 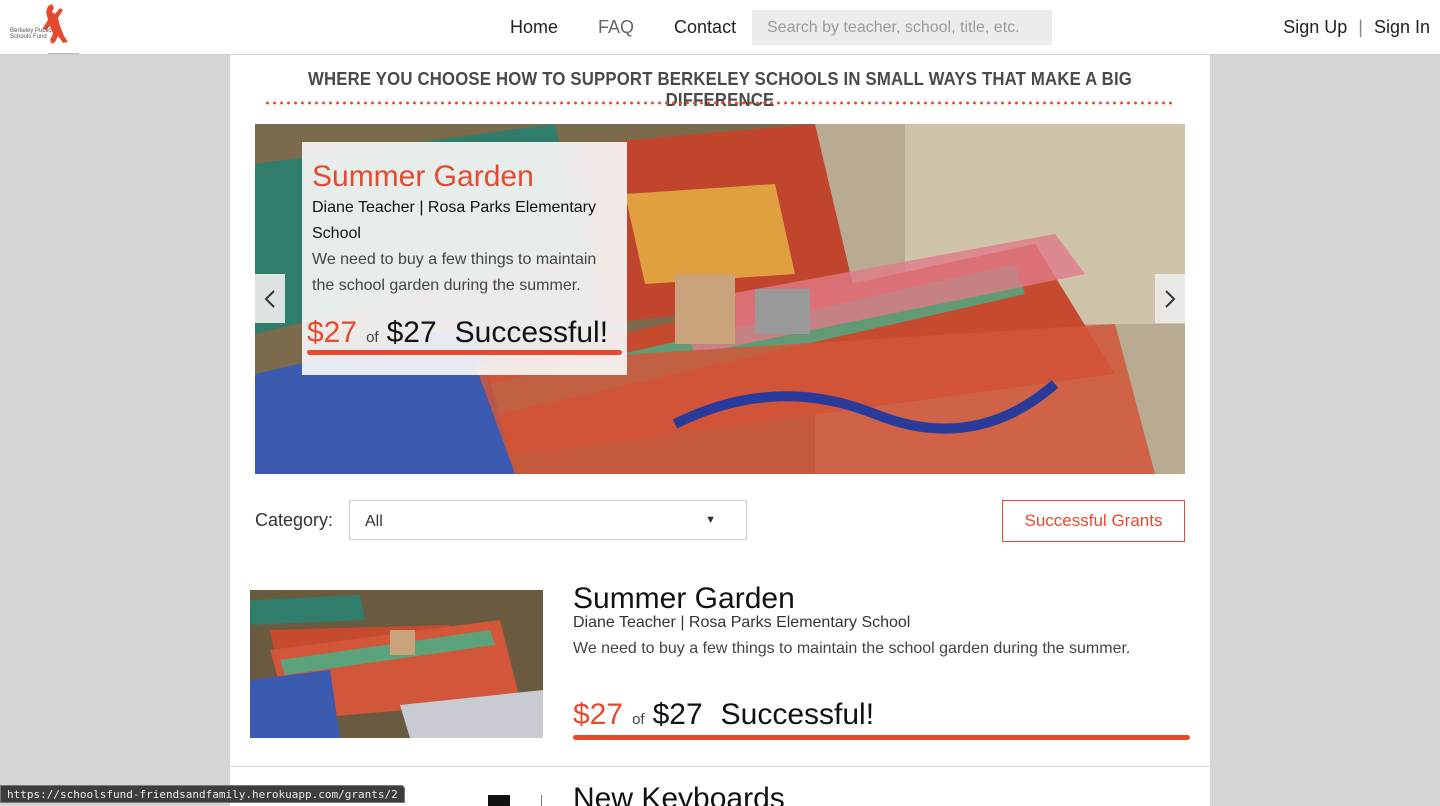 What do you see at coordinates (332, 332) in the screenshot?
I see `carousel-raised-amount: $27` at bounding box center [332, 332].